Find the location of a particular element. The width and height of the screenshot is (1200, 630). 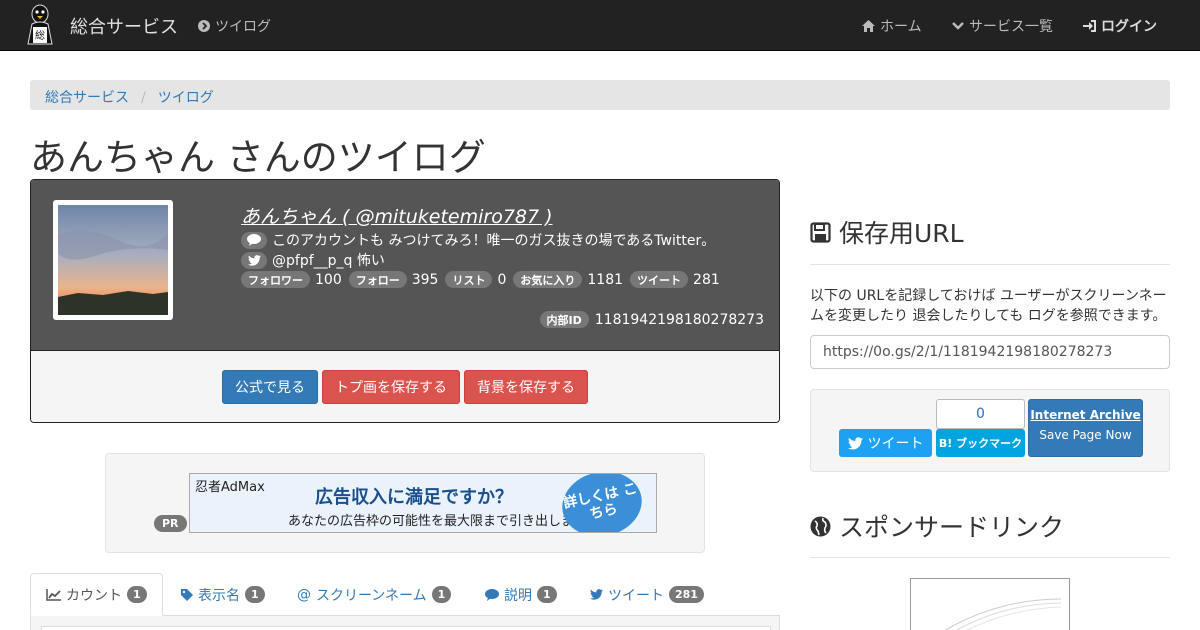

floppy-disk-icon is located at coordinates (820, 232).